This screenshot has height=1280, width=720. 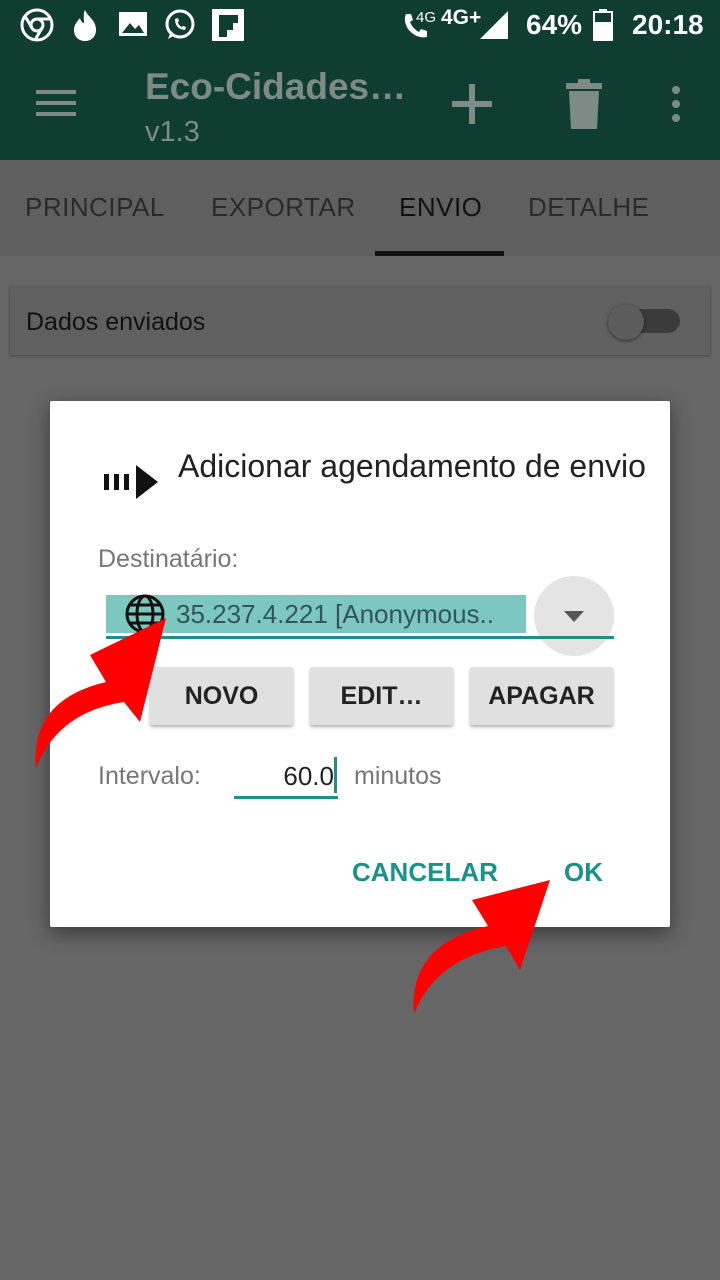 I want to click on image-icon, so click(x=133, y=24).